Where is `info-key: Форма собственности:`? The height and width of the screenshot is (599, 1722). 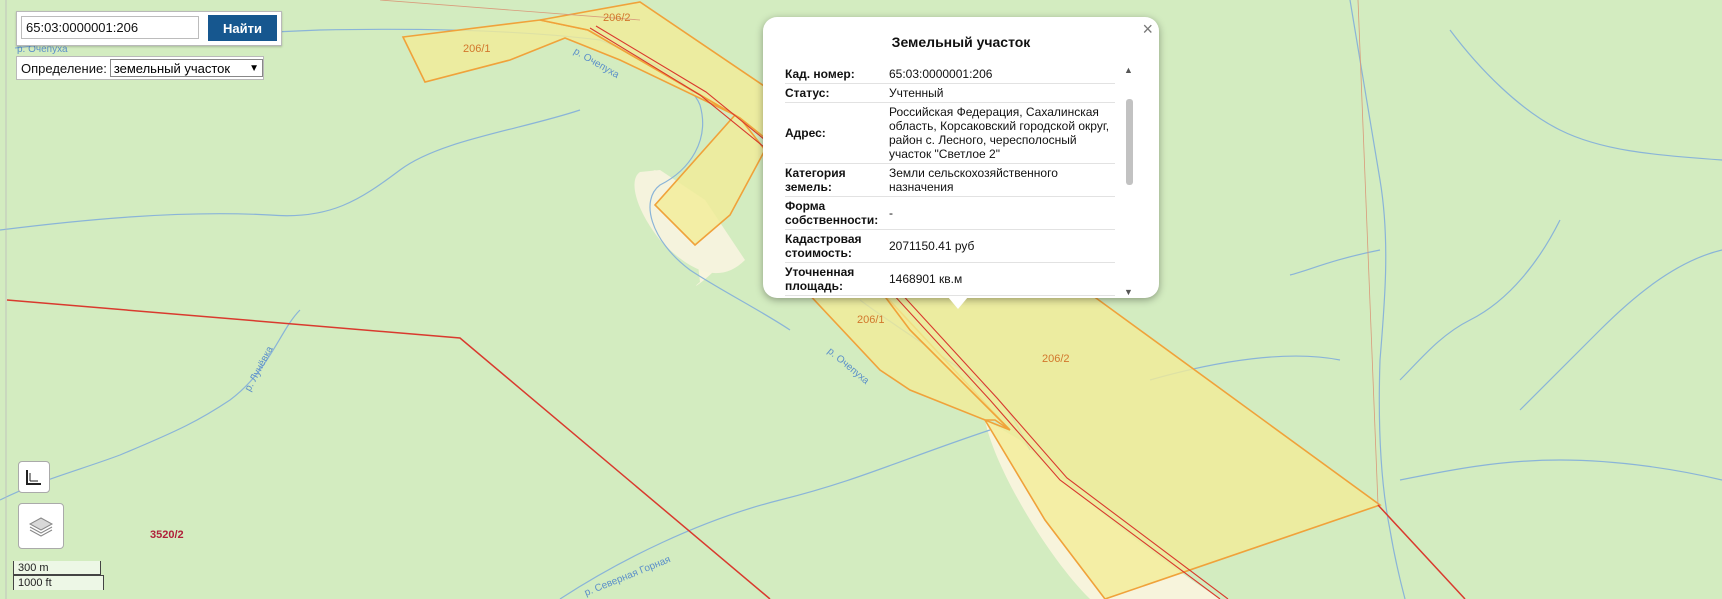 info-key: Форма собственности: is located at coordinates (837, 213).